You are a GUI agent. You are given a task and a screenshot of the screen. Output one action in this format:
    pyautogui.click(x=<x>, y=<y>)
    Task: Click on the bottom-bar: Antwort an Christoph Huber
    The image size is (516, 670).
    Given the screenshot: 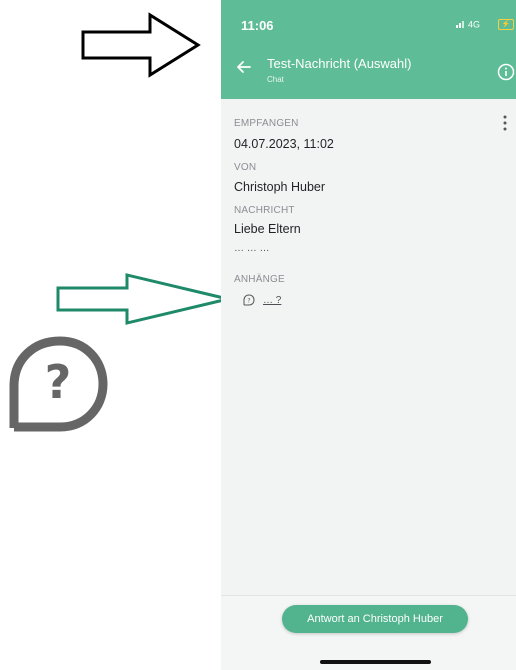 What is the action you would take?
    pyautogui.click(x=368, y=632)
    